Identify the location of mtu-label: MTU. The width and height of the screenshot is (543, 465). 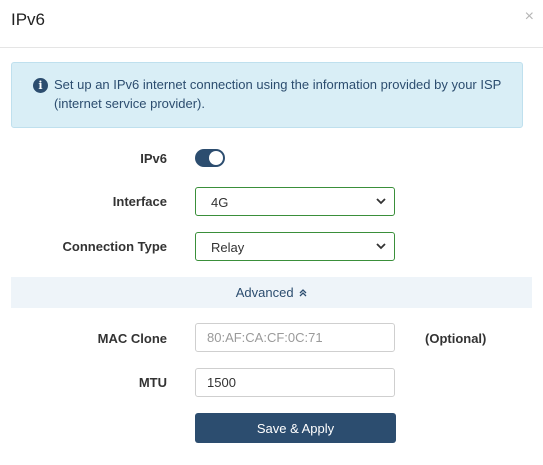
(152, 382).